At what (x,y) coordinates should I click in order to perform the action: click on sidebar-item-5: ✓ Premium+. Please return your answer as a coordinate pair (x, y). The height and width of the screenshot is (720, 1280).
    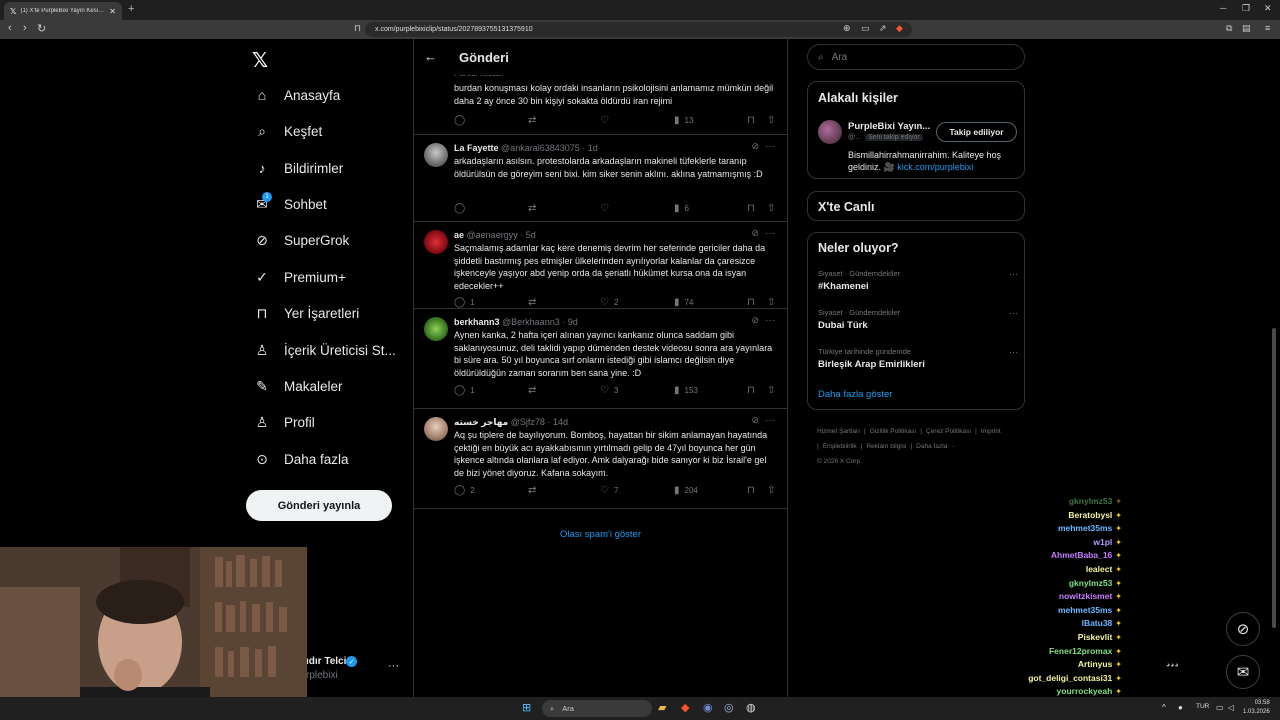
    Looking at the image, I should click on (300, 277).